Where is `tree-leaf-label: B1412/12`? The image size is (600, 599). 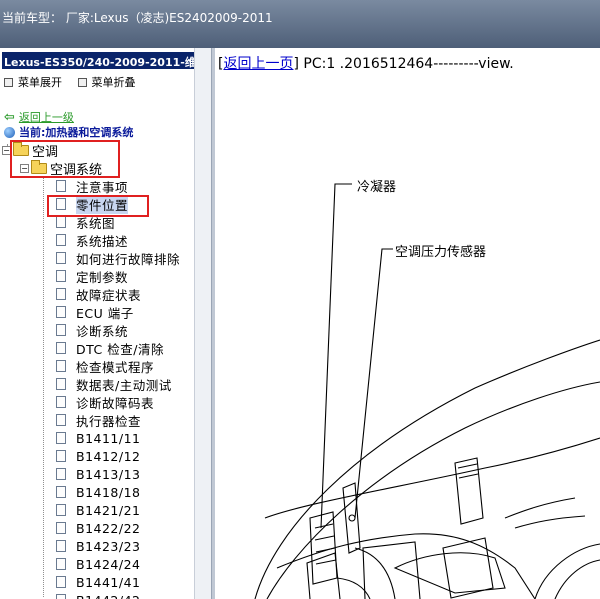
tree-leaf-label: B1412/12 is located at coordinates (108, 456).